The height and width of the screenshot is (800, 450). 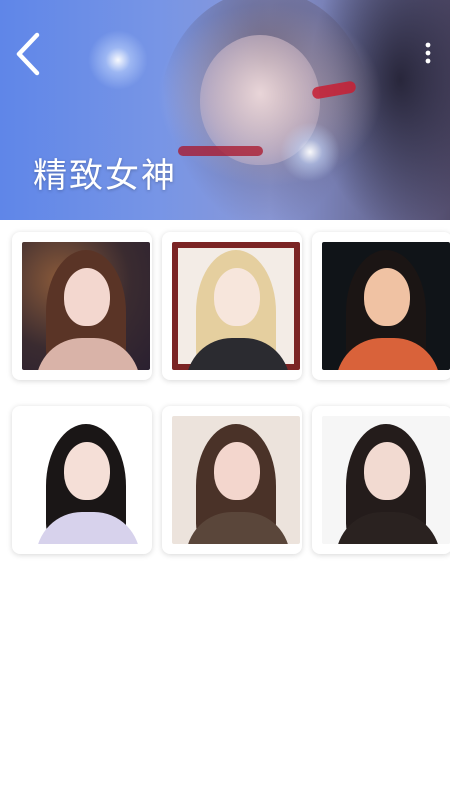 I want to click on more-options-button, so click(x=428, y=53).